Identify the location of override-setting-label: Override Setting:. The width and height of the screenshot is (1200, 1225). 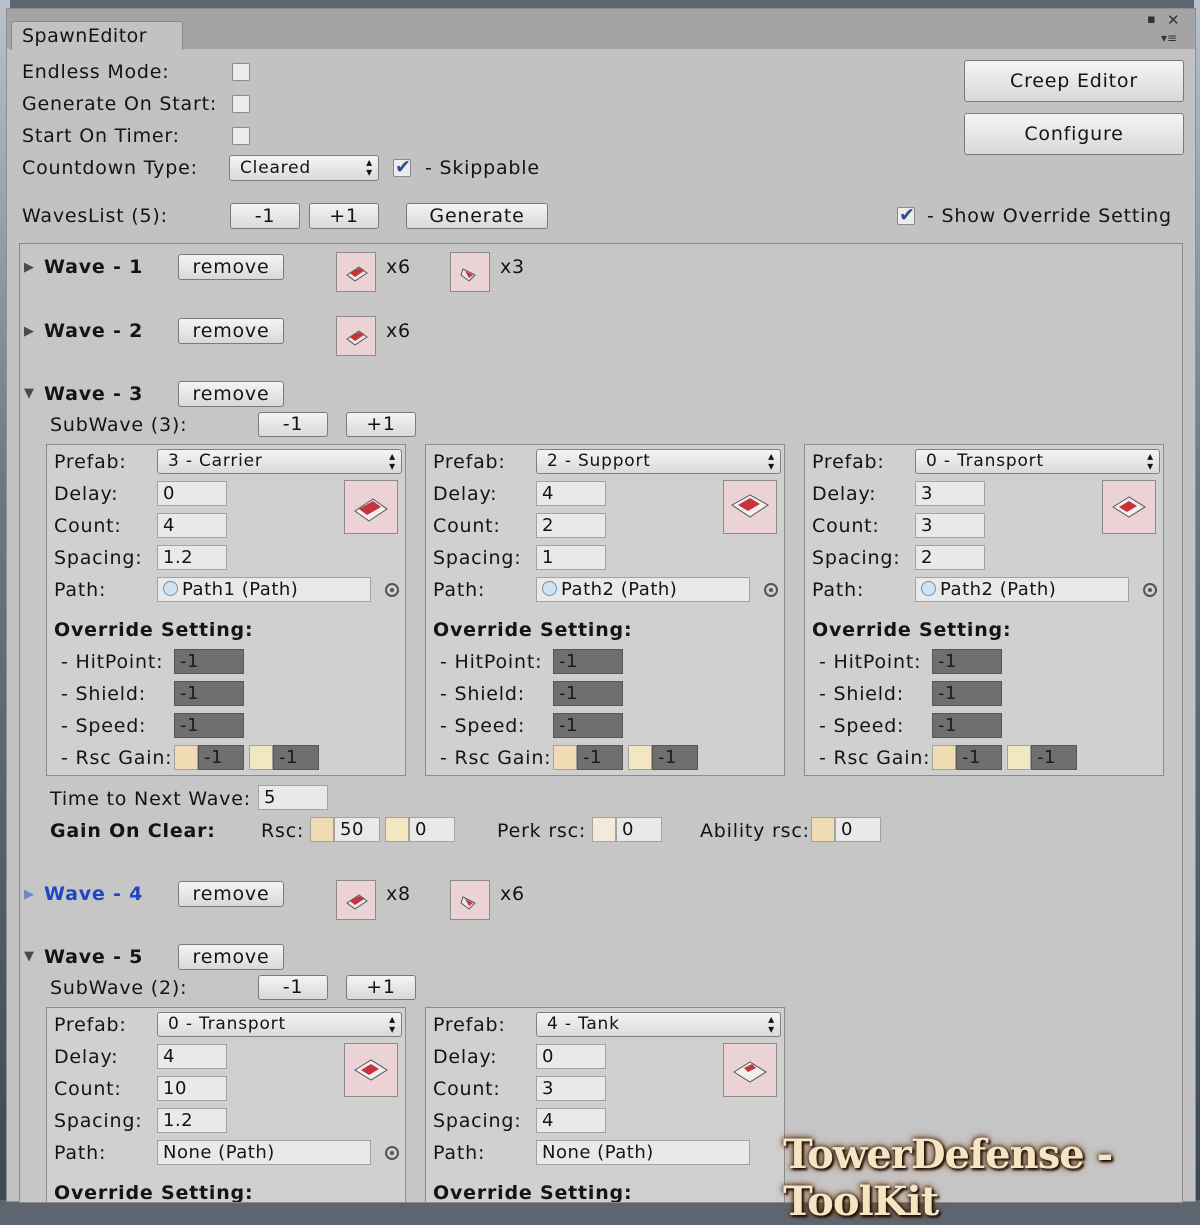
(533, 630).